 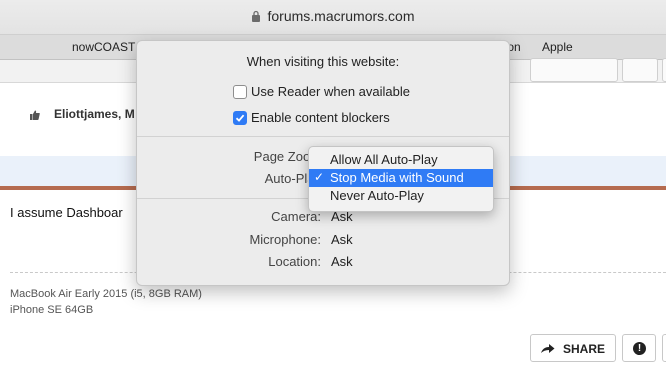 I want to click on url-text: forums.macrumors.com, so click(x=341, y=16).